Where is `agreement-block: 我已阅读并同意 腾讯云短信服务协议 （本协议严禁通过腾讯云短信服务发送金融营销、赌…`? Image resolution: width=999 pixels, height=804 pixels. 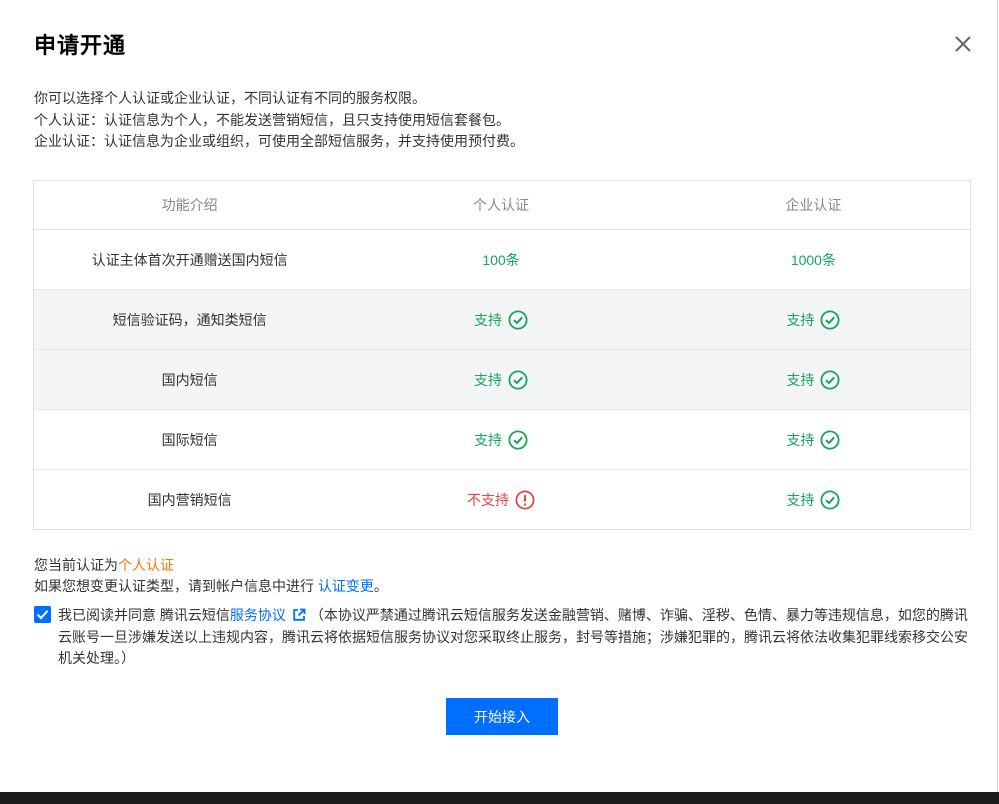
agreement-block: 我已阅读并同意 腾讯云短信服务协议 （本协议严禁通过腾讯云短信服务发送金融营销、赌… is located at coordinates (504, 637).